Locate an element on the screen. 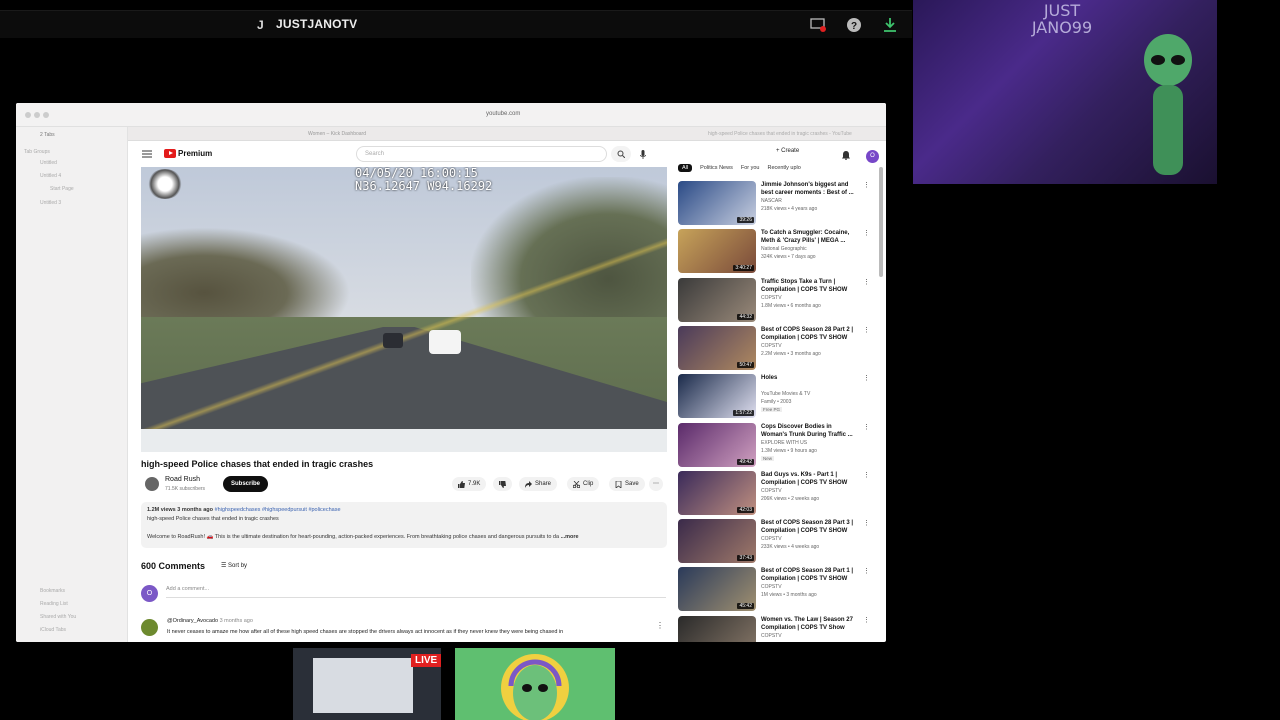 The image size is (1280, 720). channel-name: JUSTJANOTV is located at coordinates (316, 24).